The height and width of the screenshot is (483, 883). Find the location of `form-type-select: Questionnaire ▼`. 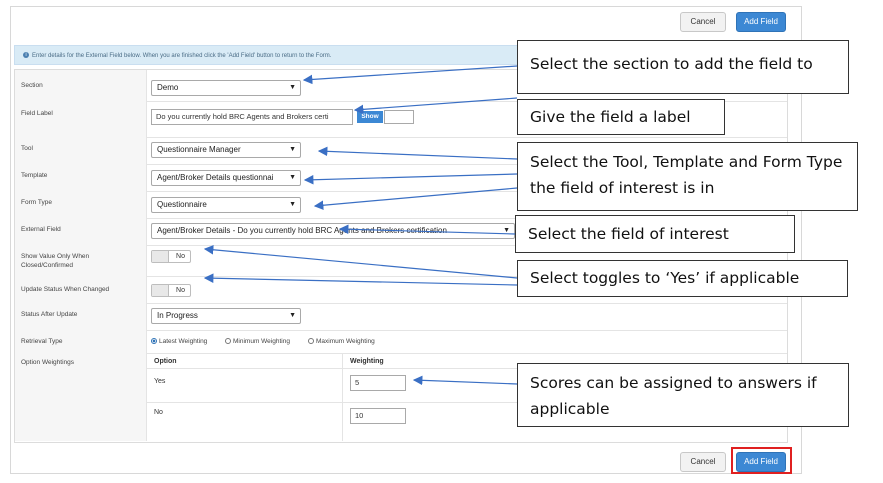

form-type-select: Questionnaire ▼ is located at coordinates (226, 205).